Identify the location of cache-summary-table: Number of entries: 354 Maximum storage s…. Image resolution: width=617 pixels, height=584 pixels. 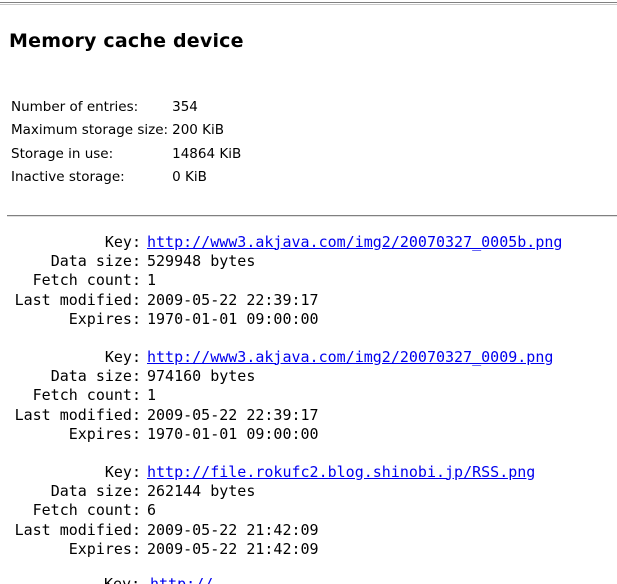
(125, 142).